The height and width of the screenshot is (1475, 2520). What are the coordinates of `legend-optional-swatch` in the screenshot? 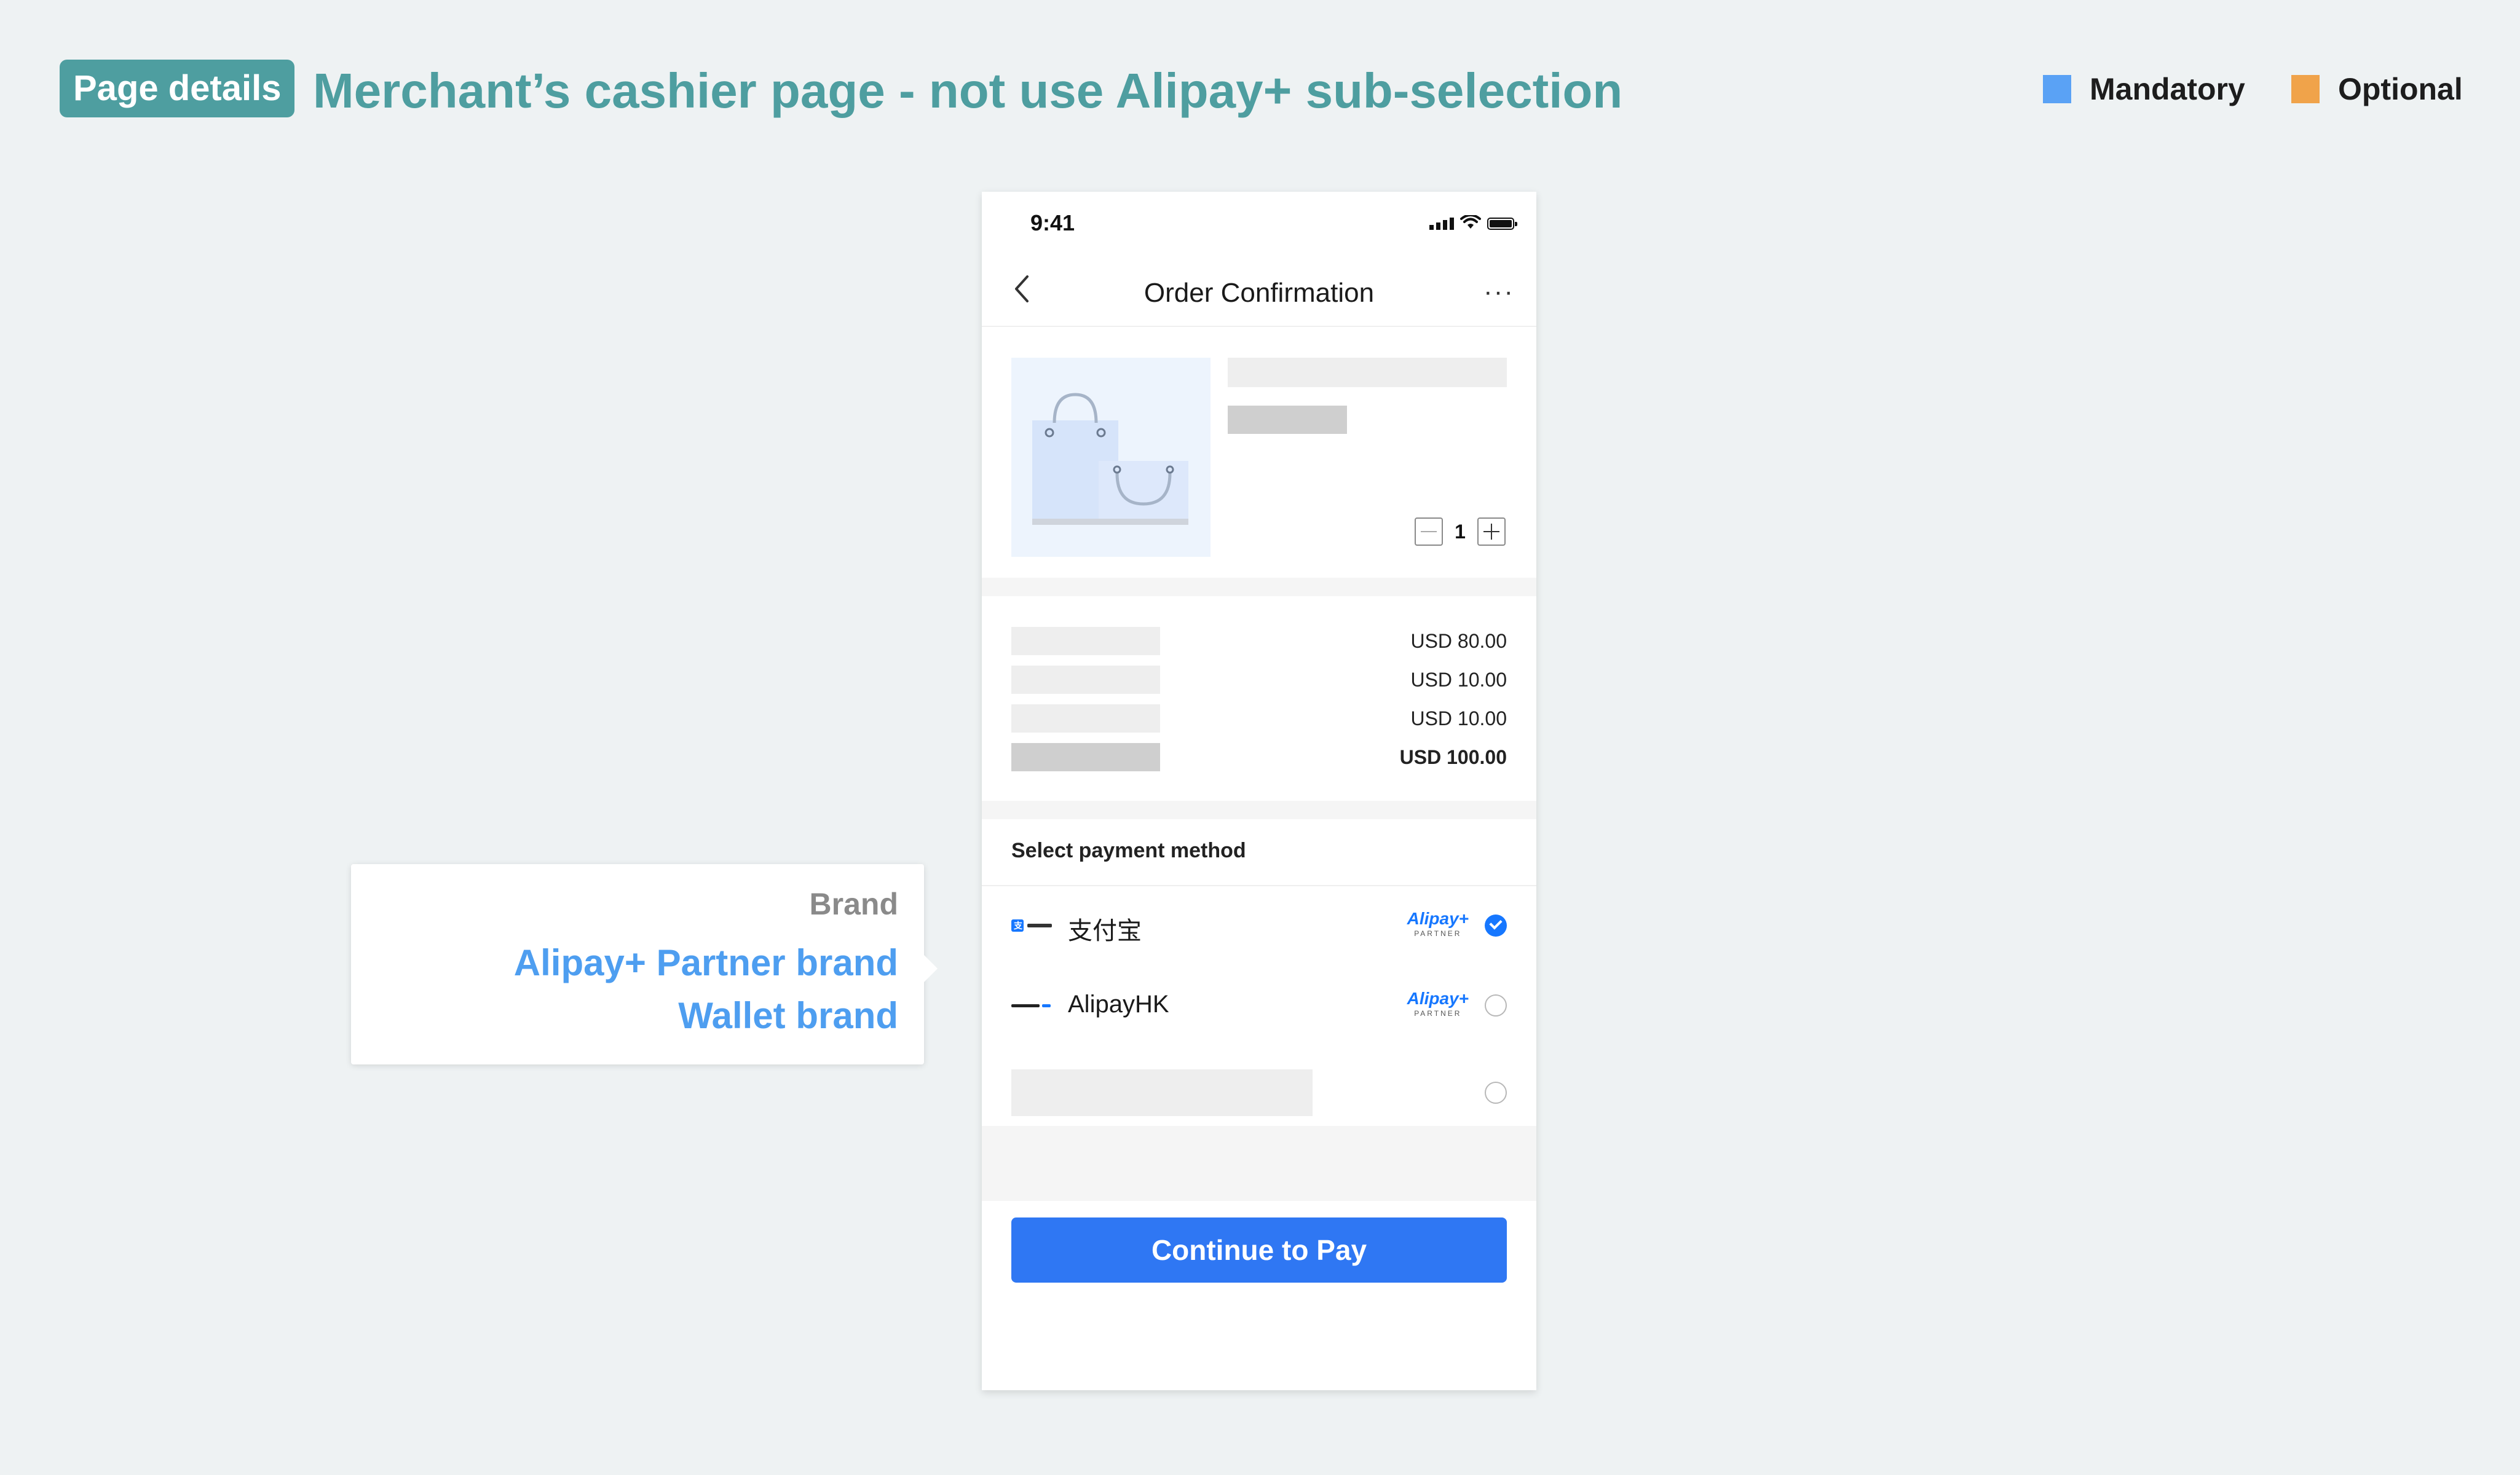 It's located at (2305, 89).